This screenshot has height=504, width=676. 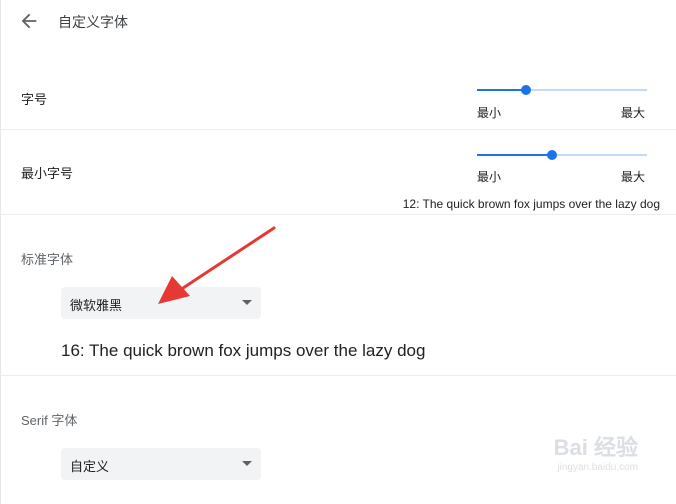 What do you see at coordinates (161, 464) in the screenshot?
I see `serif-font-select: 自定义` at bounding box center [161, 464].